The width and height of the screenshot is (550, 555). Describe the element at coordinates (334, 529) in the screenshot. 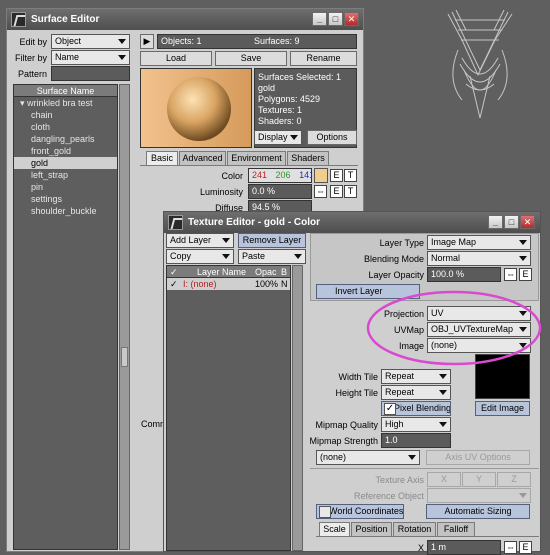

I see `tab-scale: Scale` at that location.